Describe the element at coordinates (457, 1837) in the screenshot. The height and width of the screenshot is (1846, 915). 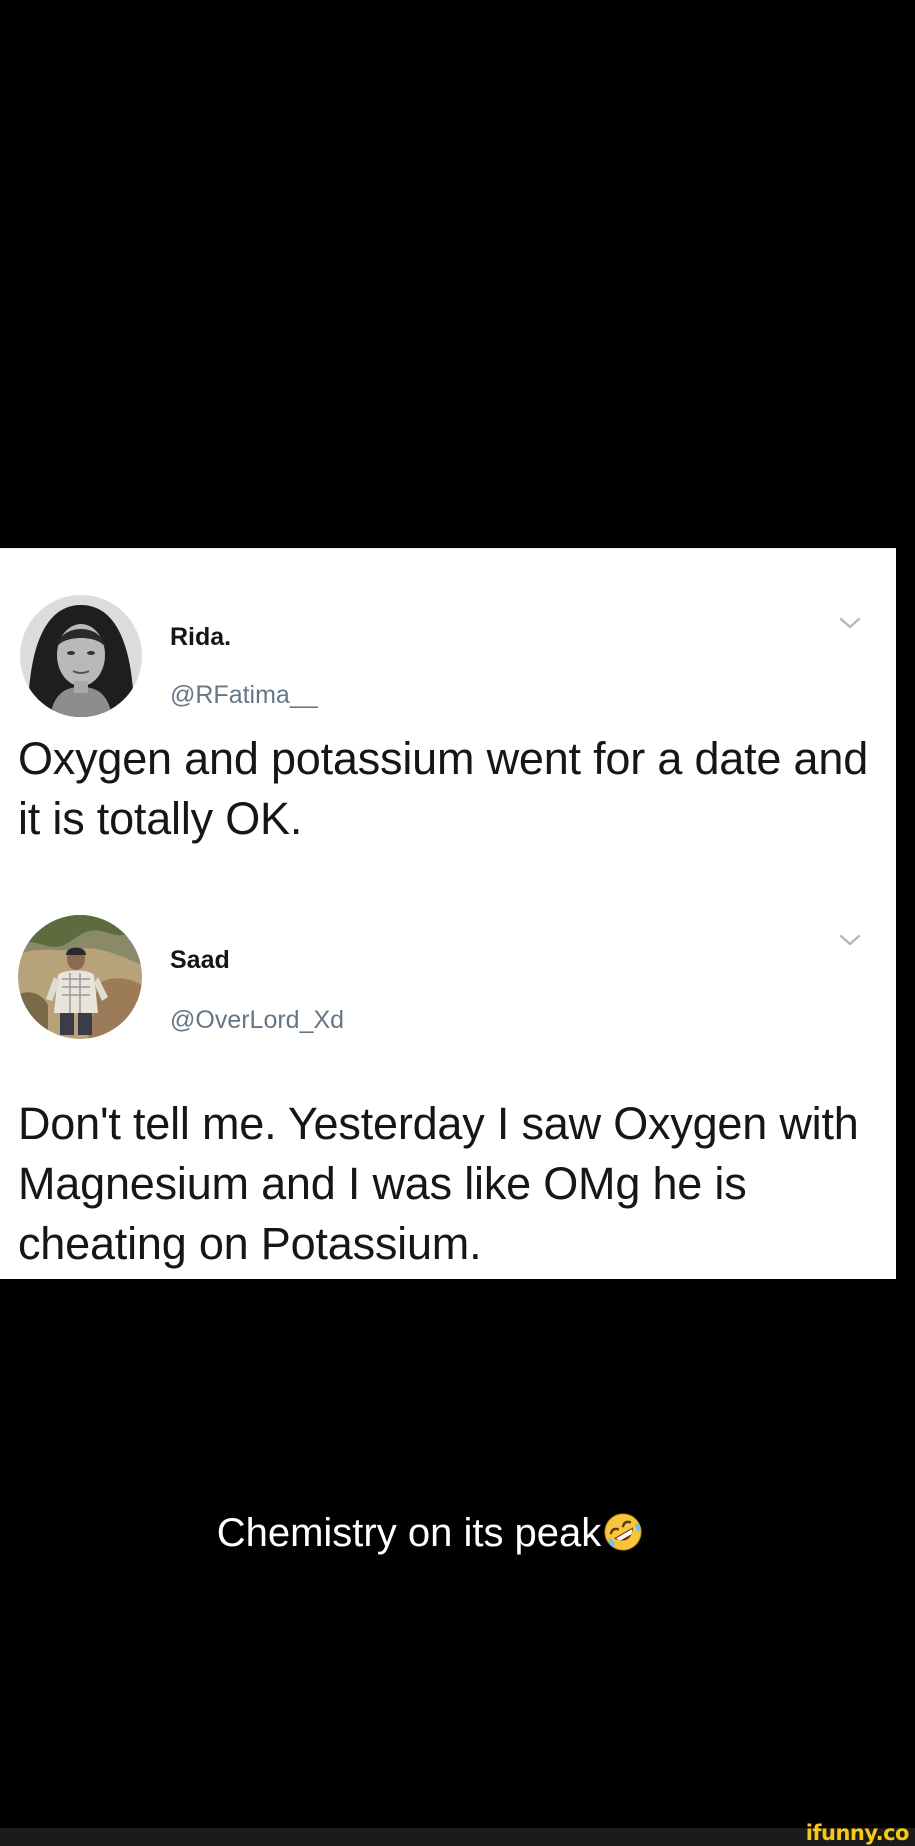
I see `watermark-bar` at that location.